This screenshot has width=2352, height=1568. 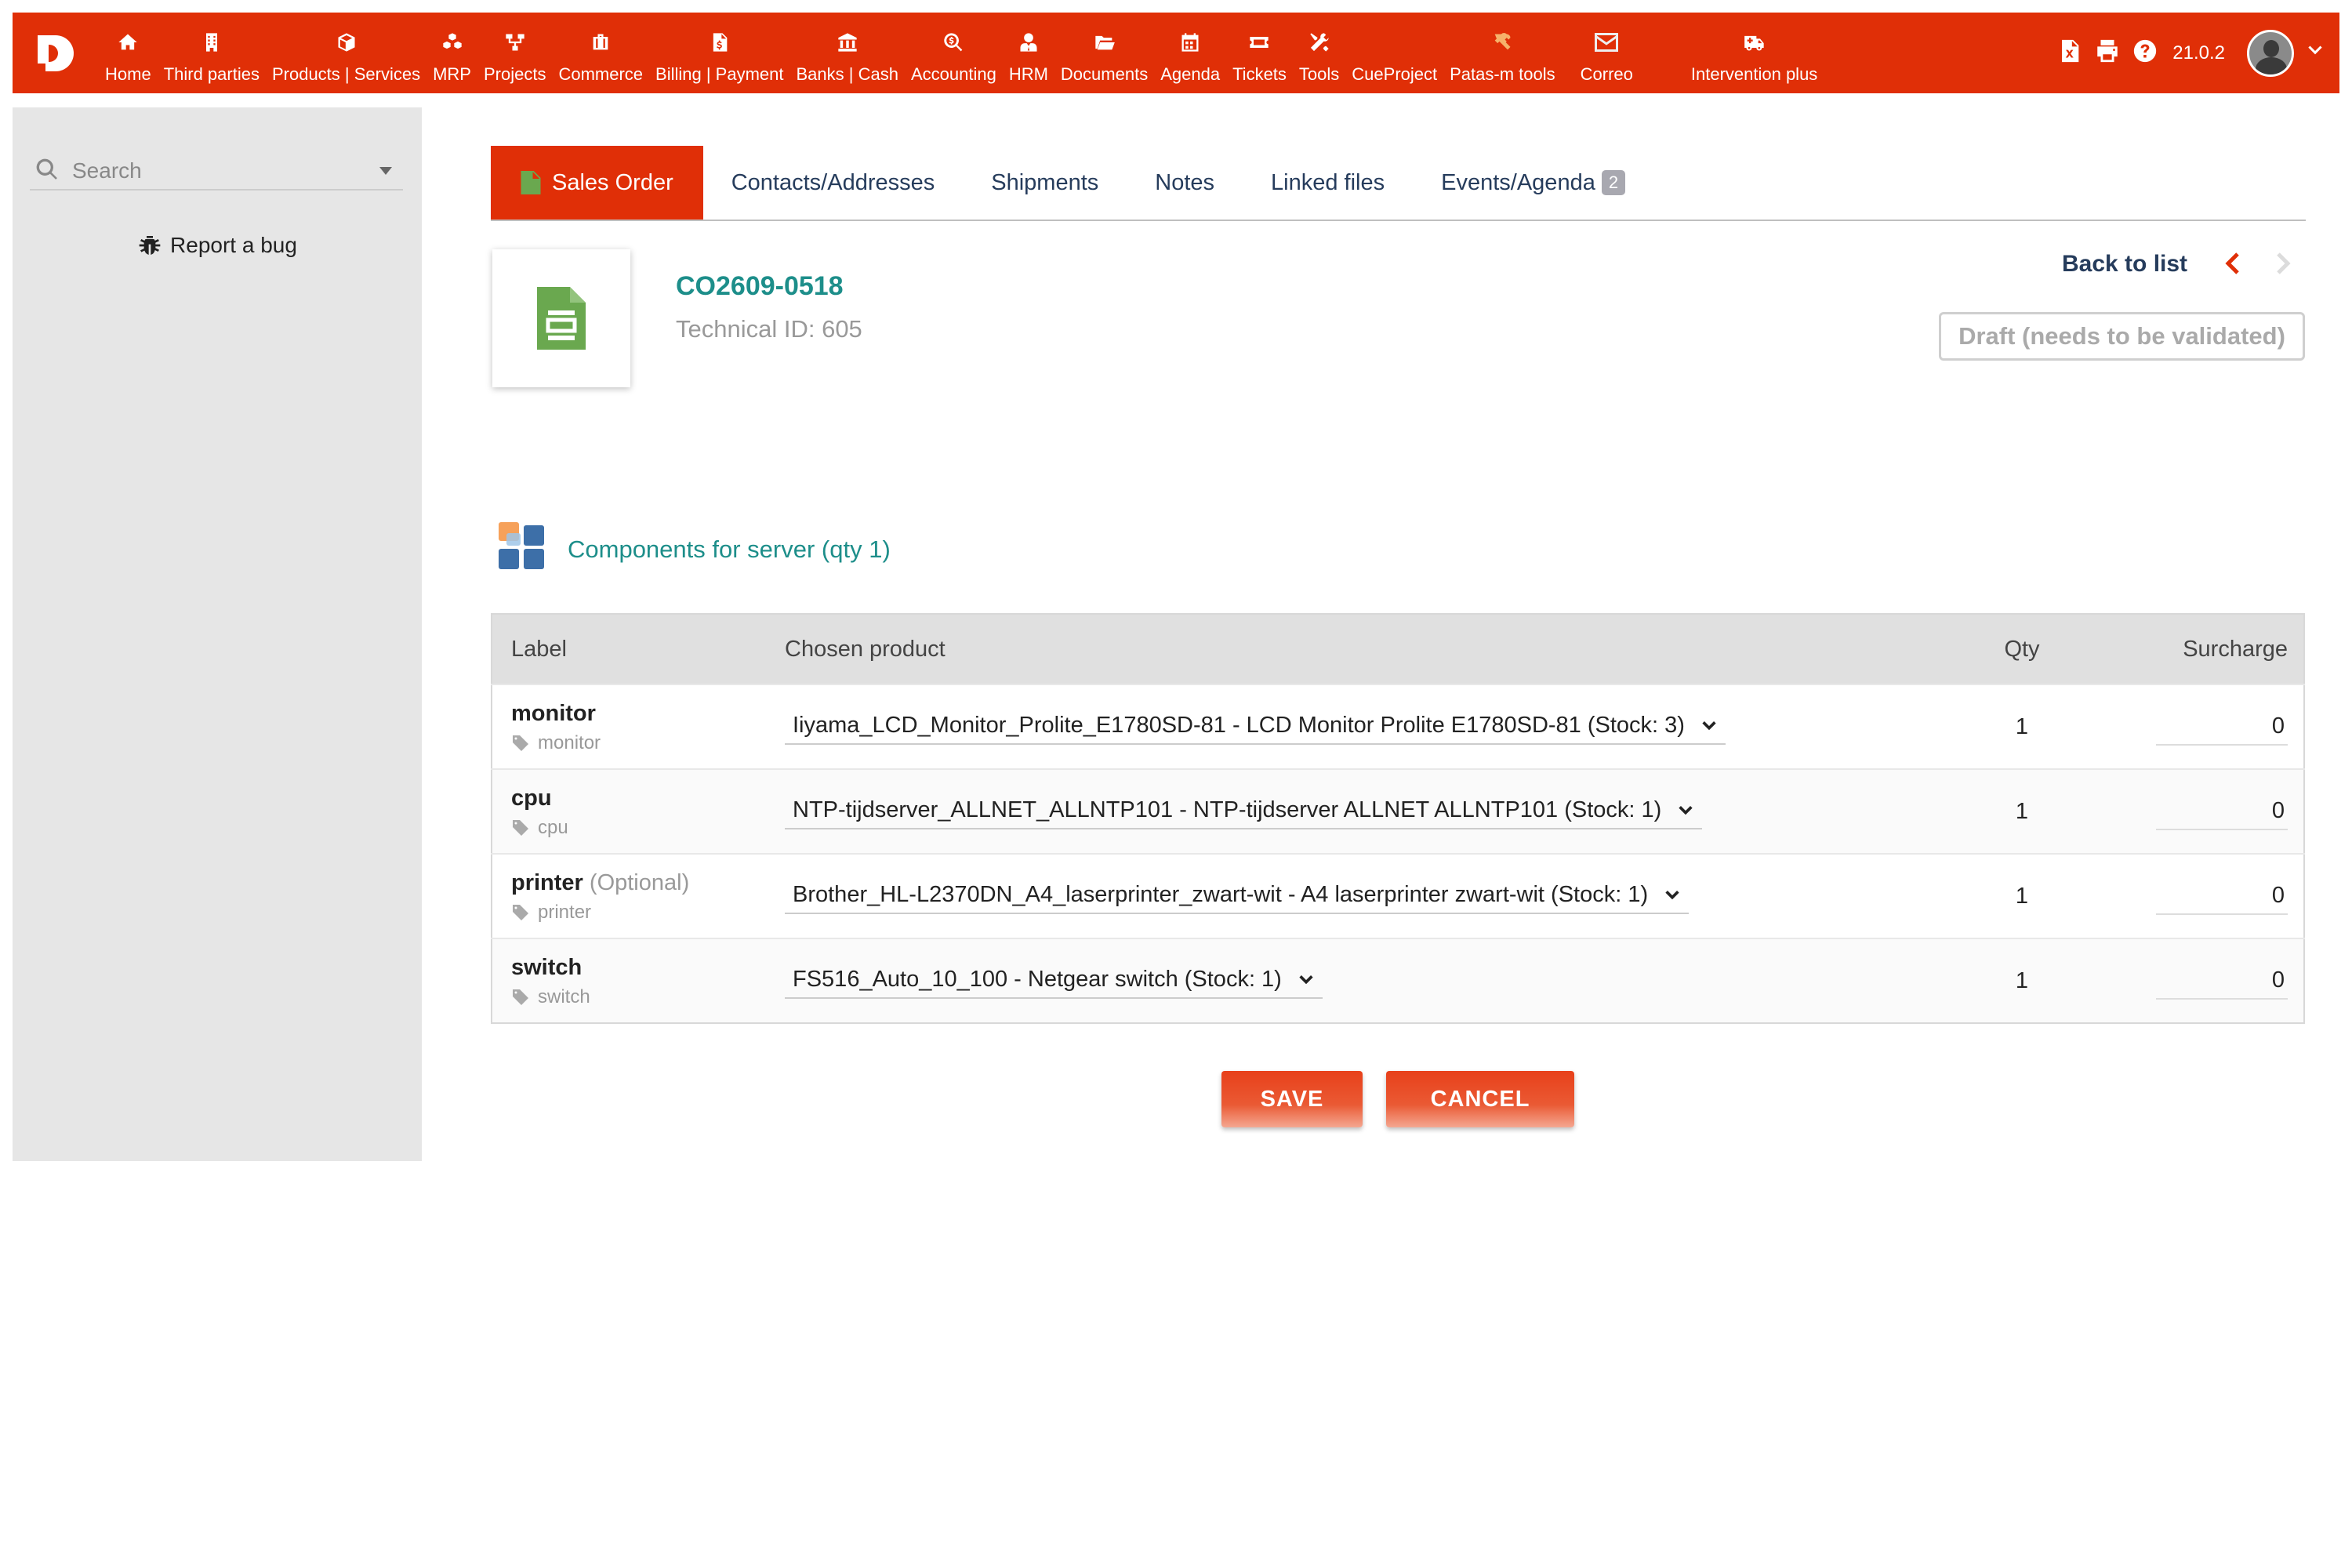 What do you see at coordinates (212, 53) in the screenshot?
I see `menu-item-third-parties: Third parties` at bounding box center [212, 53].